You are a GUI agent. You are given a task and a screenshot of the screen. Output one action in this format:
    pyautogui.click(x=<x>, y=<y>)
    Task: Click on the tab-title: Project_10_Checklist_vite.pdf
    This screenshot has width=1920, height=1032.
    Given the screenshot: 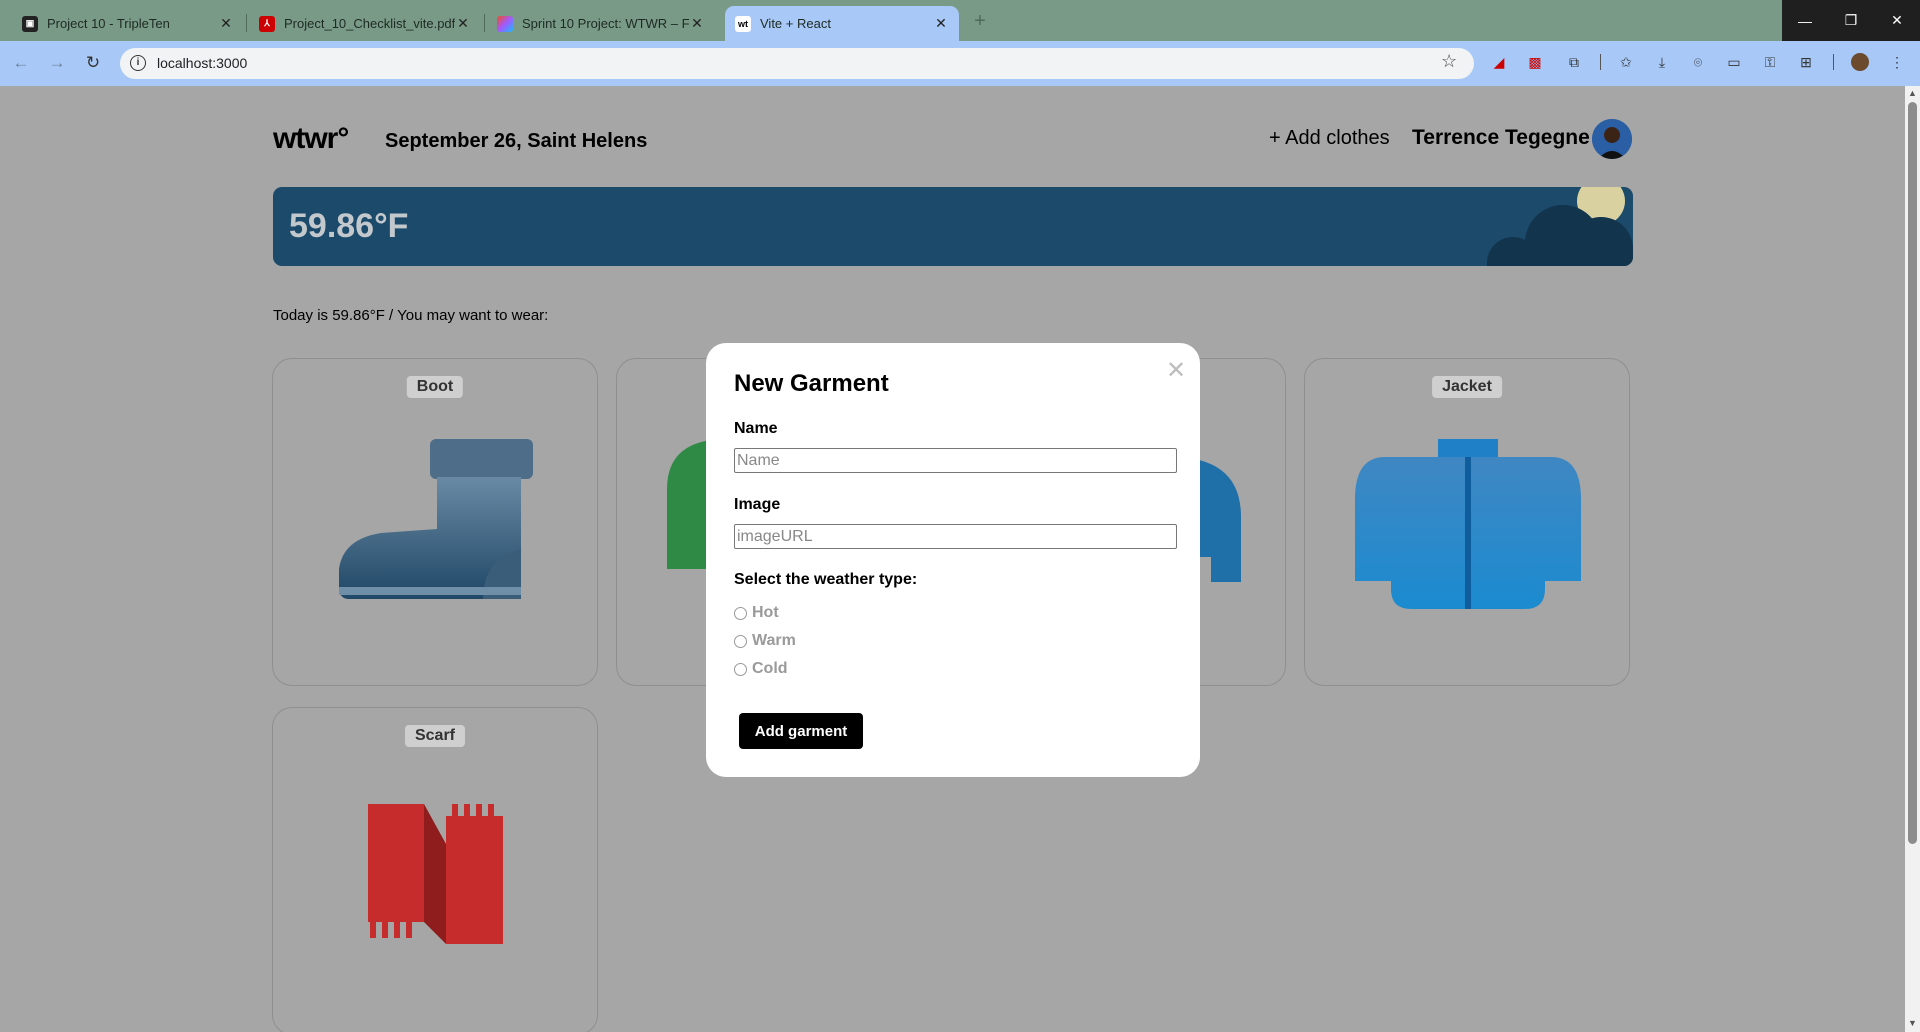 What is the action you would take?
    pyautogui.click(x=369, y=23)
    